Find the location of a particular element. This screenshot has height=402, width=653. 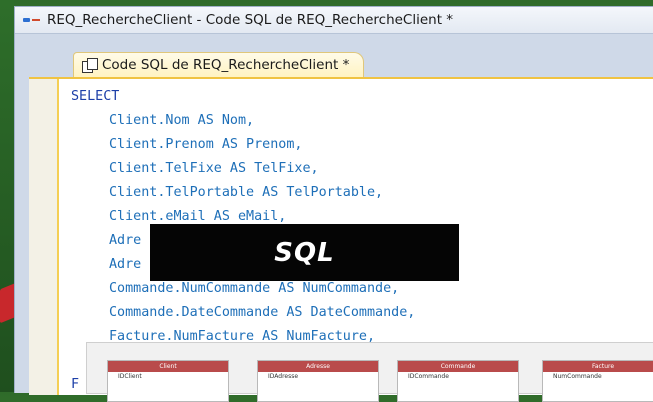

code-line: Client.Nom AS Nom, is located at coordinates (182, 120).